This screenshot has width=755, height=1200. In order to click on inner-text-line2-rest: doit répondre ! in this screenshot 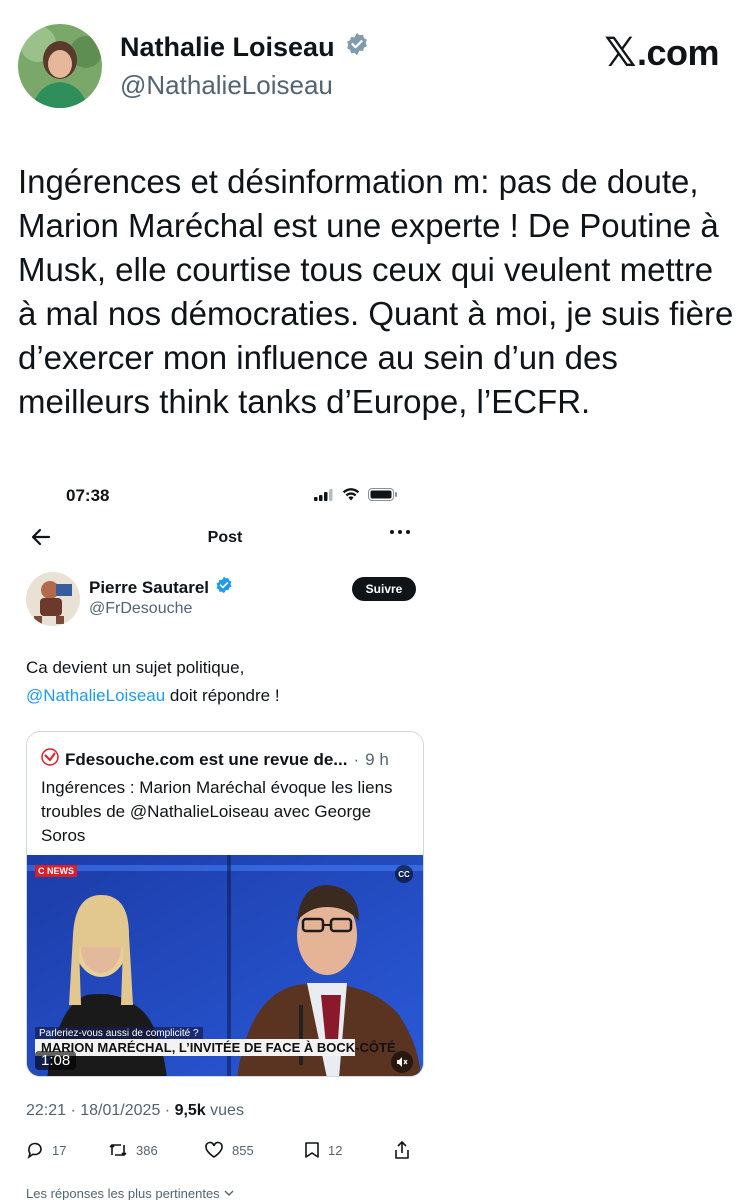, I will do `click(222, 695)`.